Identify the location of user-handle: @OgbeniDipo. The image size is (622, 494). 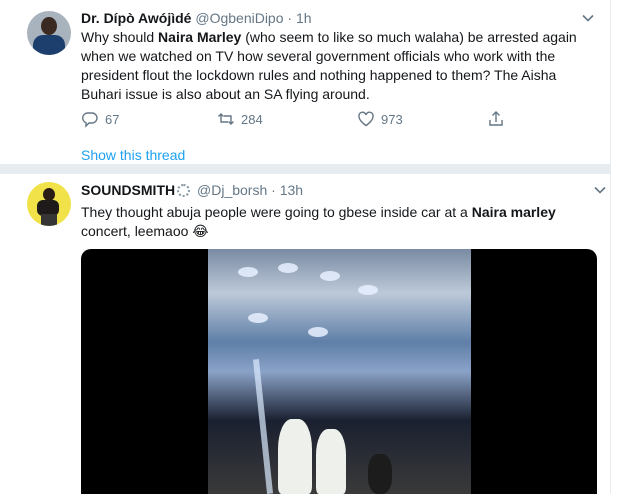
(239, 18).